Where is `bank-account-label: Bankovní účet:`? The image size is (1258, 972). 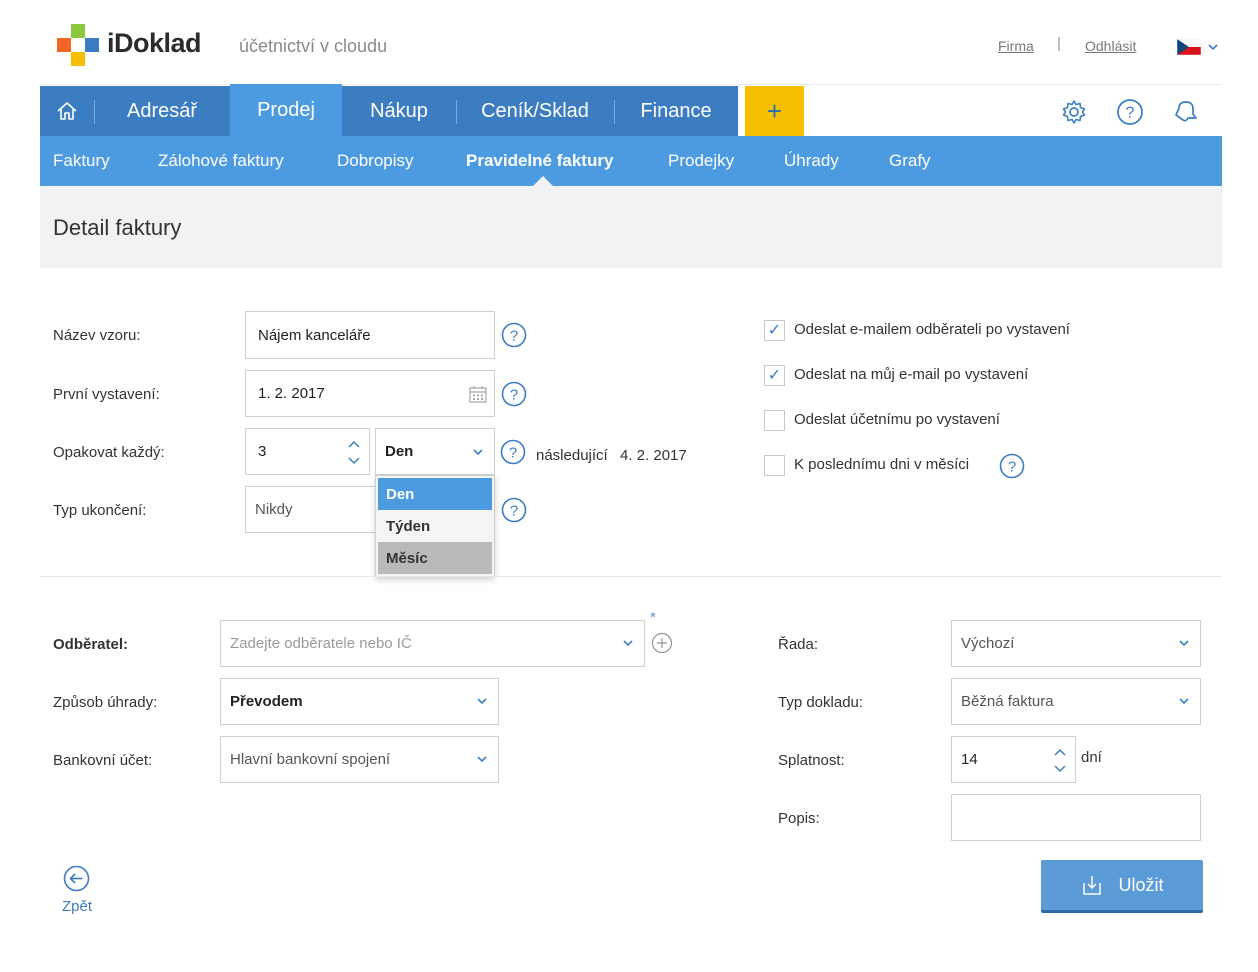 bank-account-label: Bankovní účet: is located at coordinates (103, 760).